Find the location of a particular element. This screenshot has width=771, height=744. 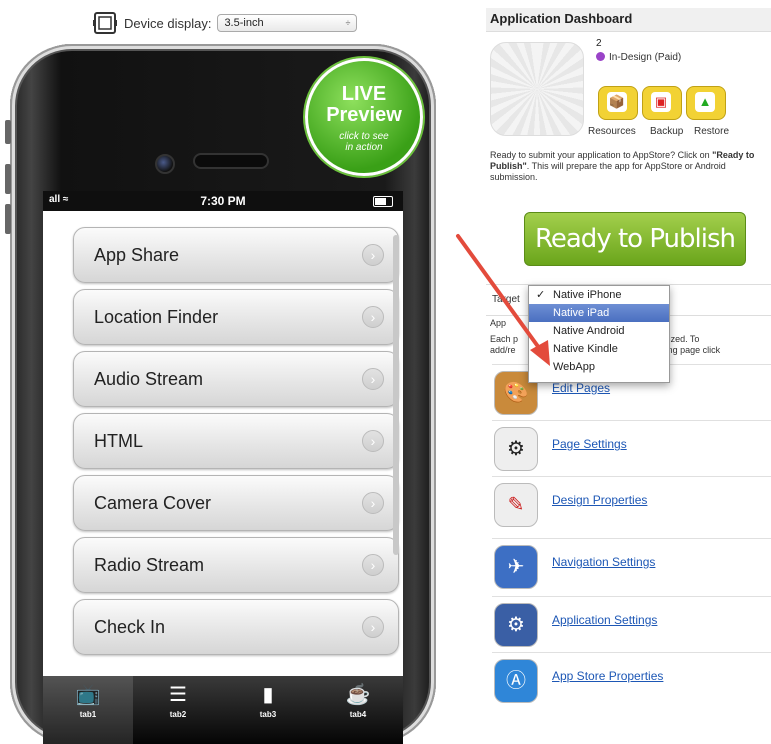

panel-title: Application Dashboard is located at coordinates (628, 20).